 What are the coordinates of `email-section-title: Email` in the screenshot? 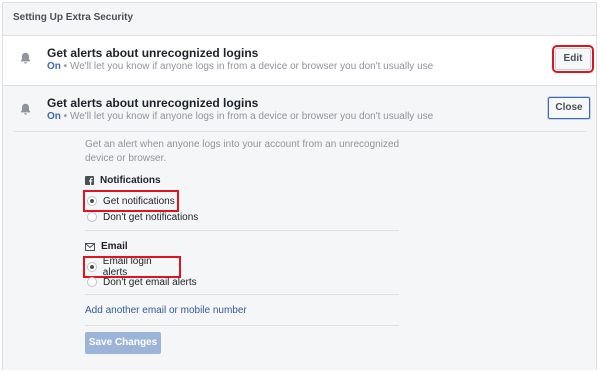 It's located at (106, 246).